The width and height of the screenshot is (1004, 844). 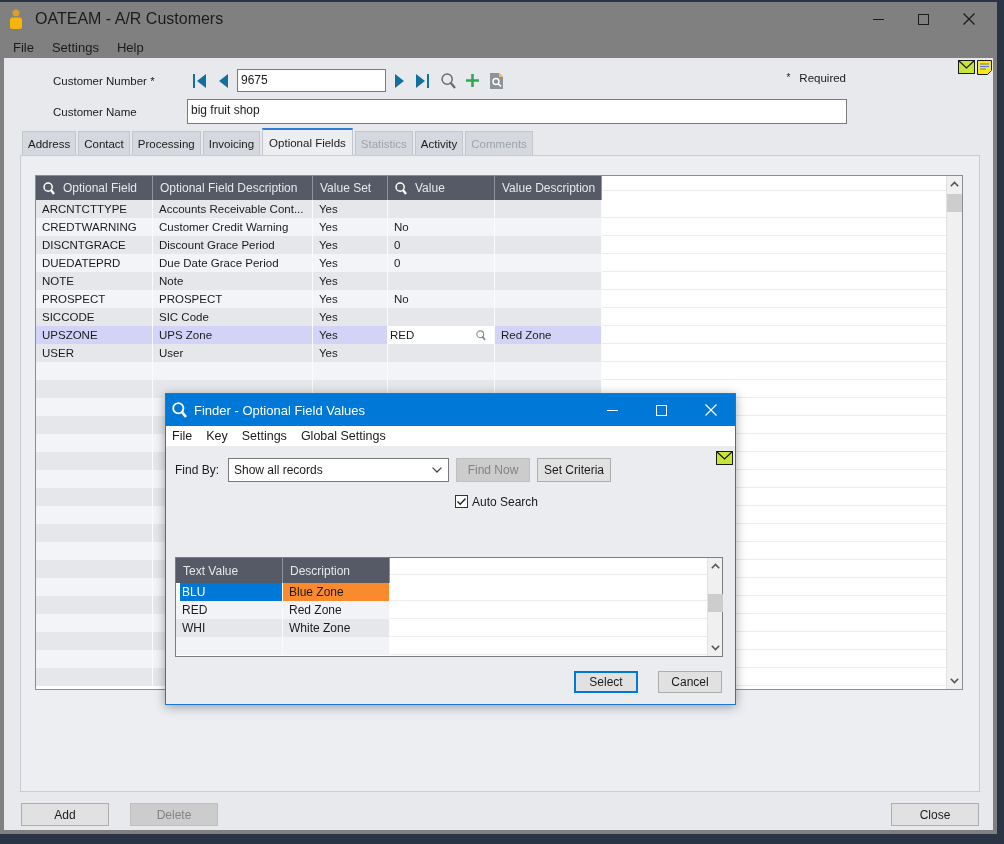 I want to click on tab: Activity, so click(x=439, y=143).